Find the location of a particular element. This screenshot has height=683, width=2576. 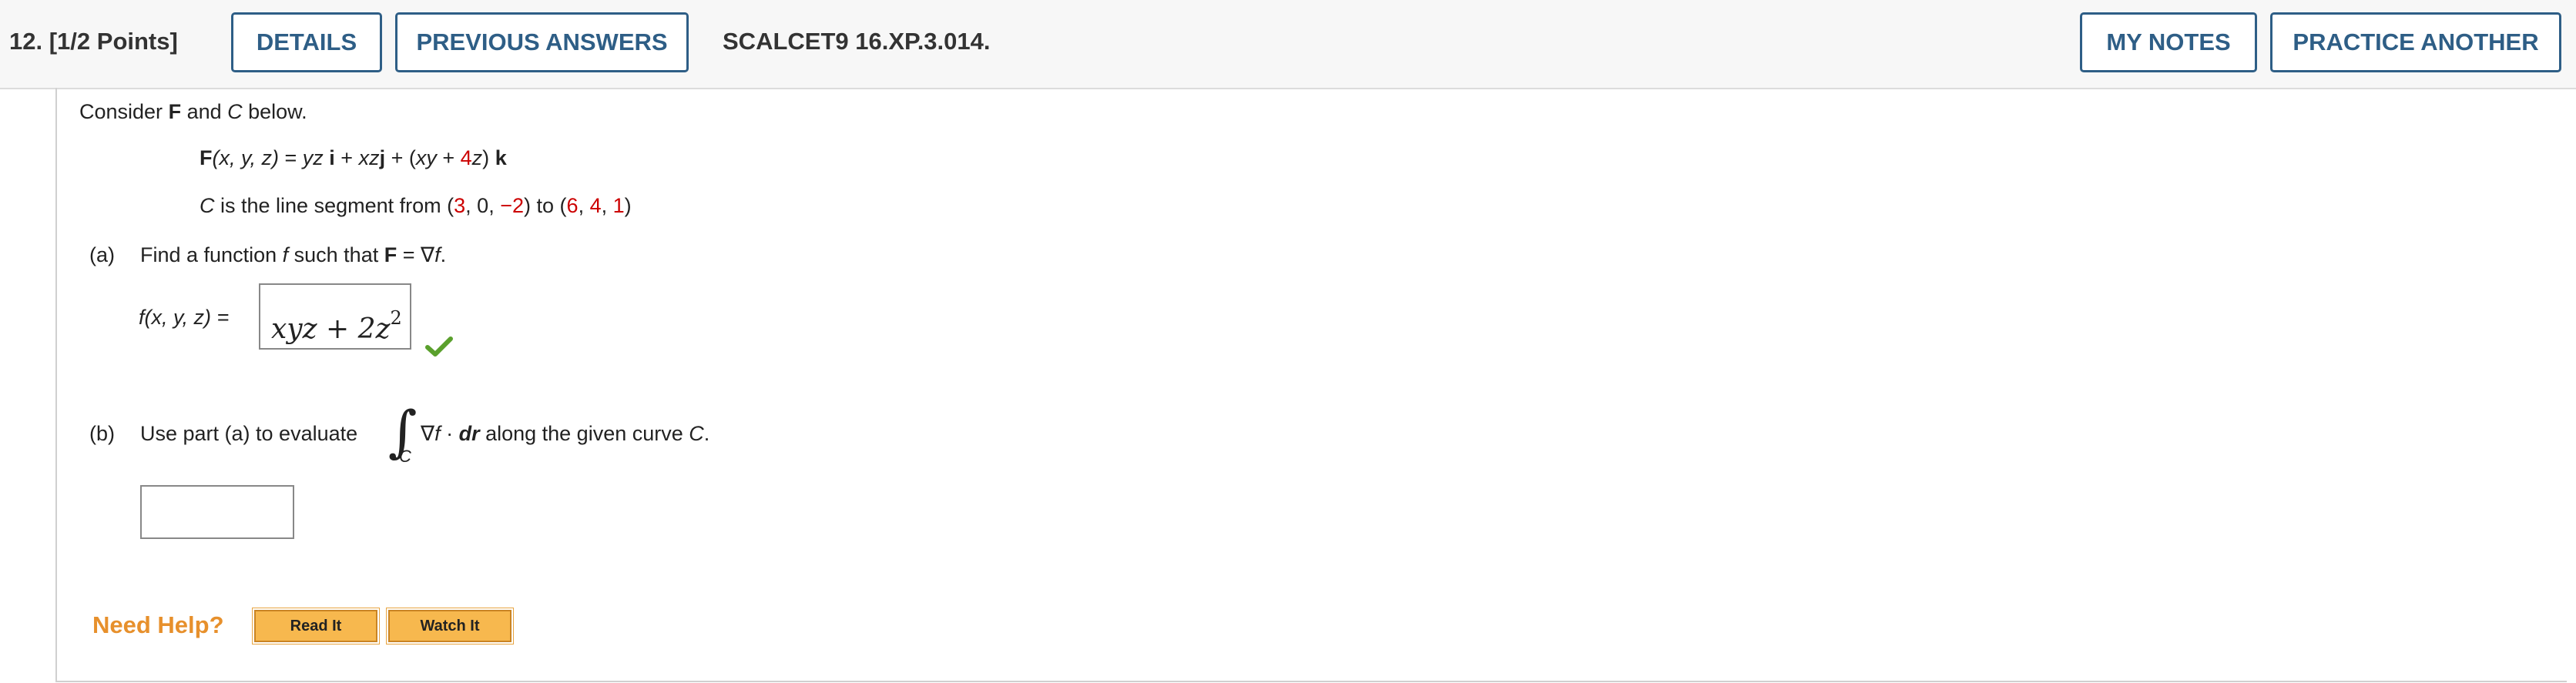

details-button: DETAILS is located at coordinates (306, 42).